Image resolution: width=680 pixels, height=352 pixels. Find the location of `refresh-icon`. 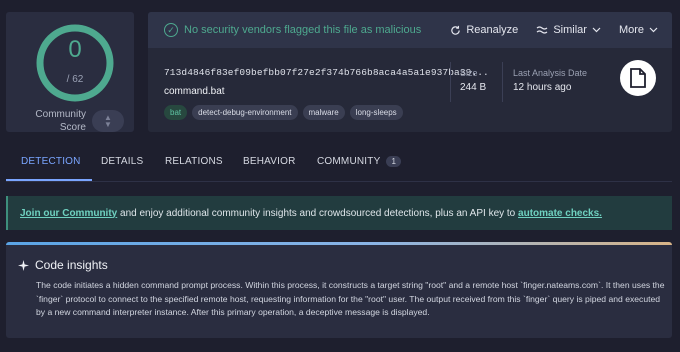

refresh-icon is located at coordinates (456, 30).